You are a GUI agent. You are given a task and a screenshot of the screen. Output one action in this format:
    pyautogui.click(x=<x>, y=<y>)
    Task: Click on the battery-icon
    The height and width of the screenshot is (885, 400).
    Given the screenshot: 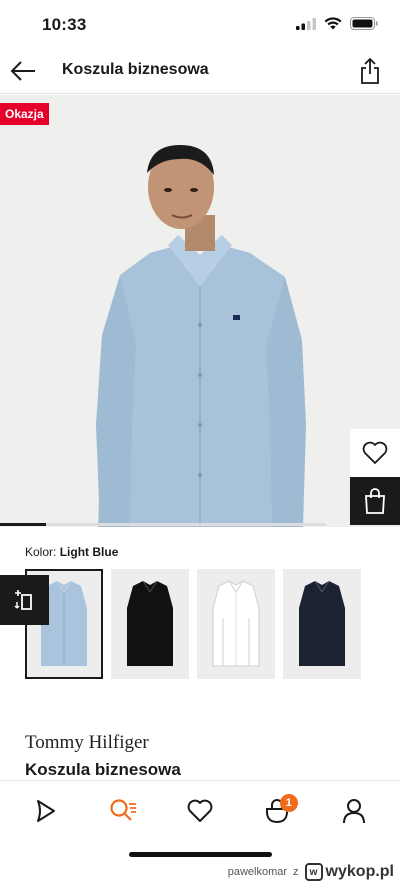 What is the action you would take?
    pyautogui.click(x=364, y=23)
    